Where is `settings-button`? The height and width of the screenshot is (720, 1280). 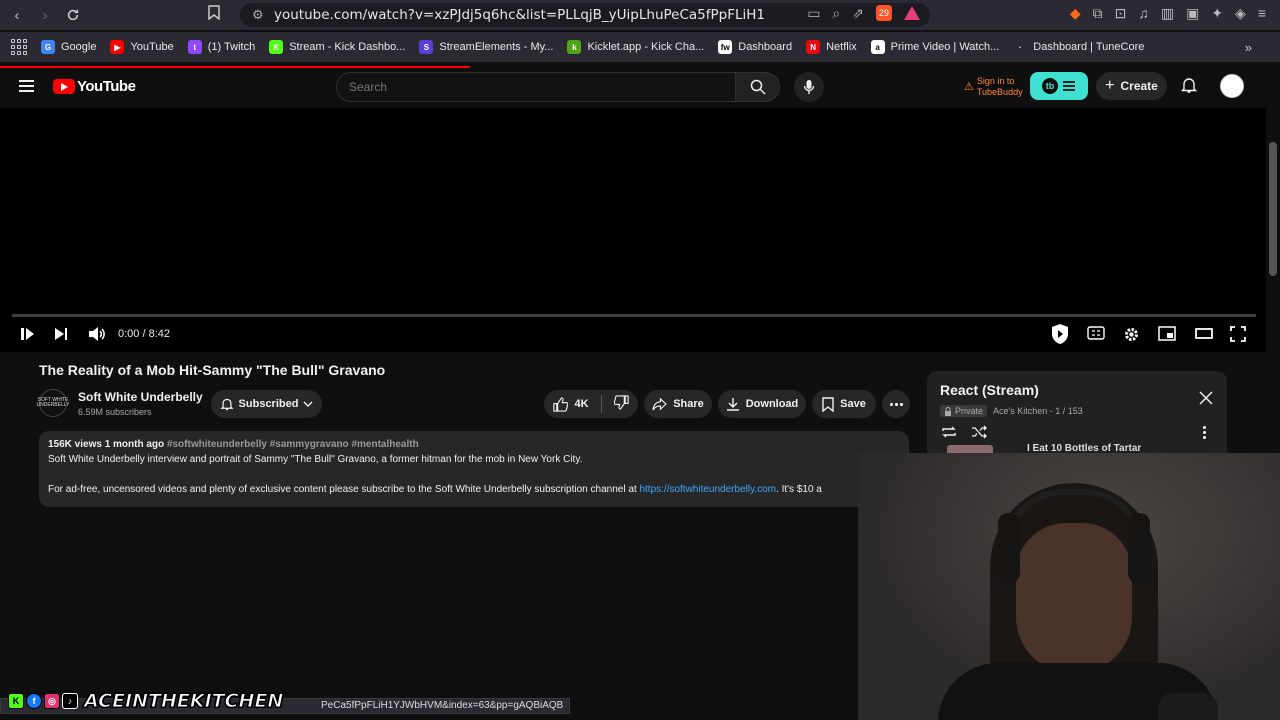 settings-button is located at coordinates (1131, 337).